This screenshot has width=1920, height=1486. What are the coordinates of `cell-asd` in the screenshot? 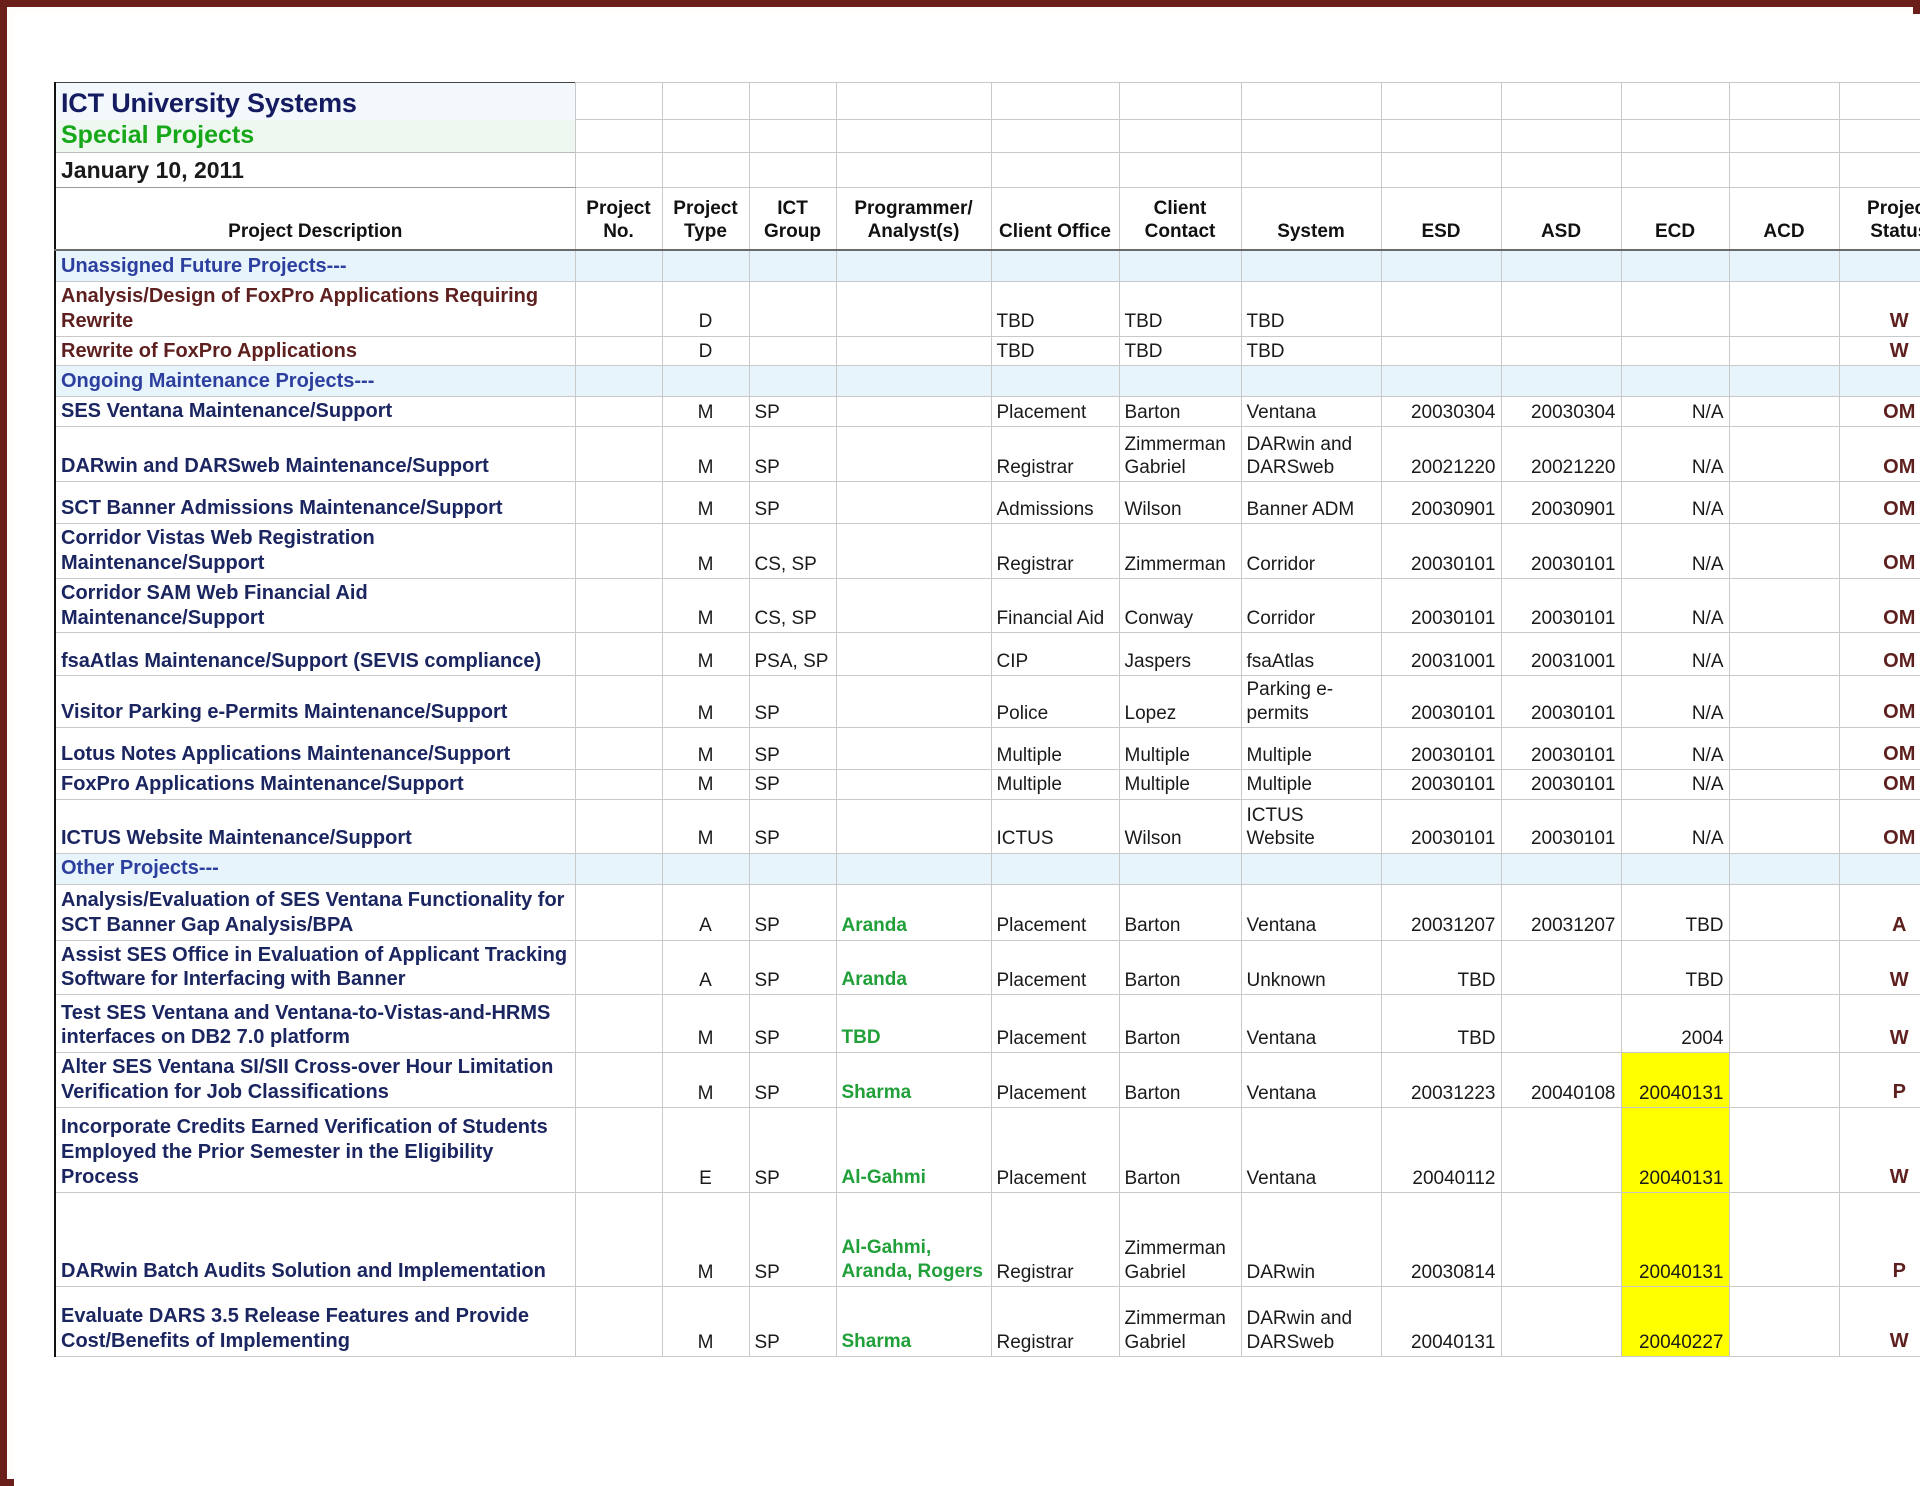 It's located at (1561, 351).